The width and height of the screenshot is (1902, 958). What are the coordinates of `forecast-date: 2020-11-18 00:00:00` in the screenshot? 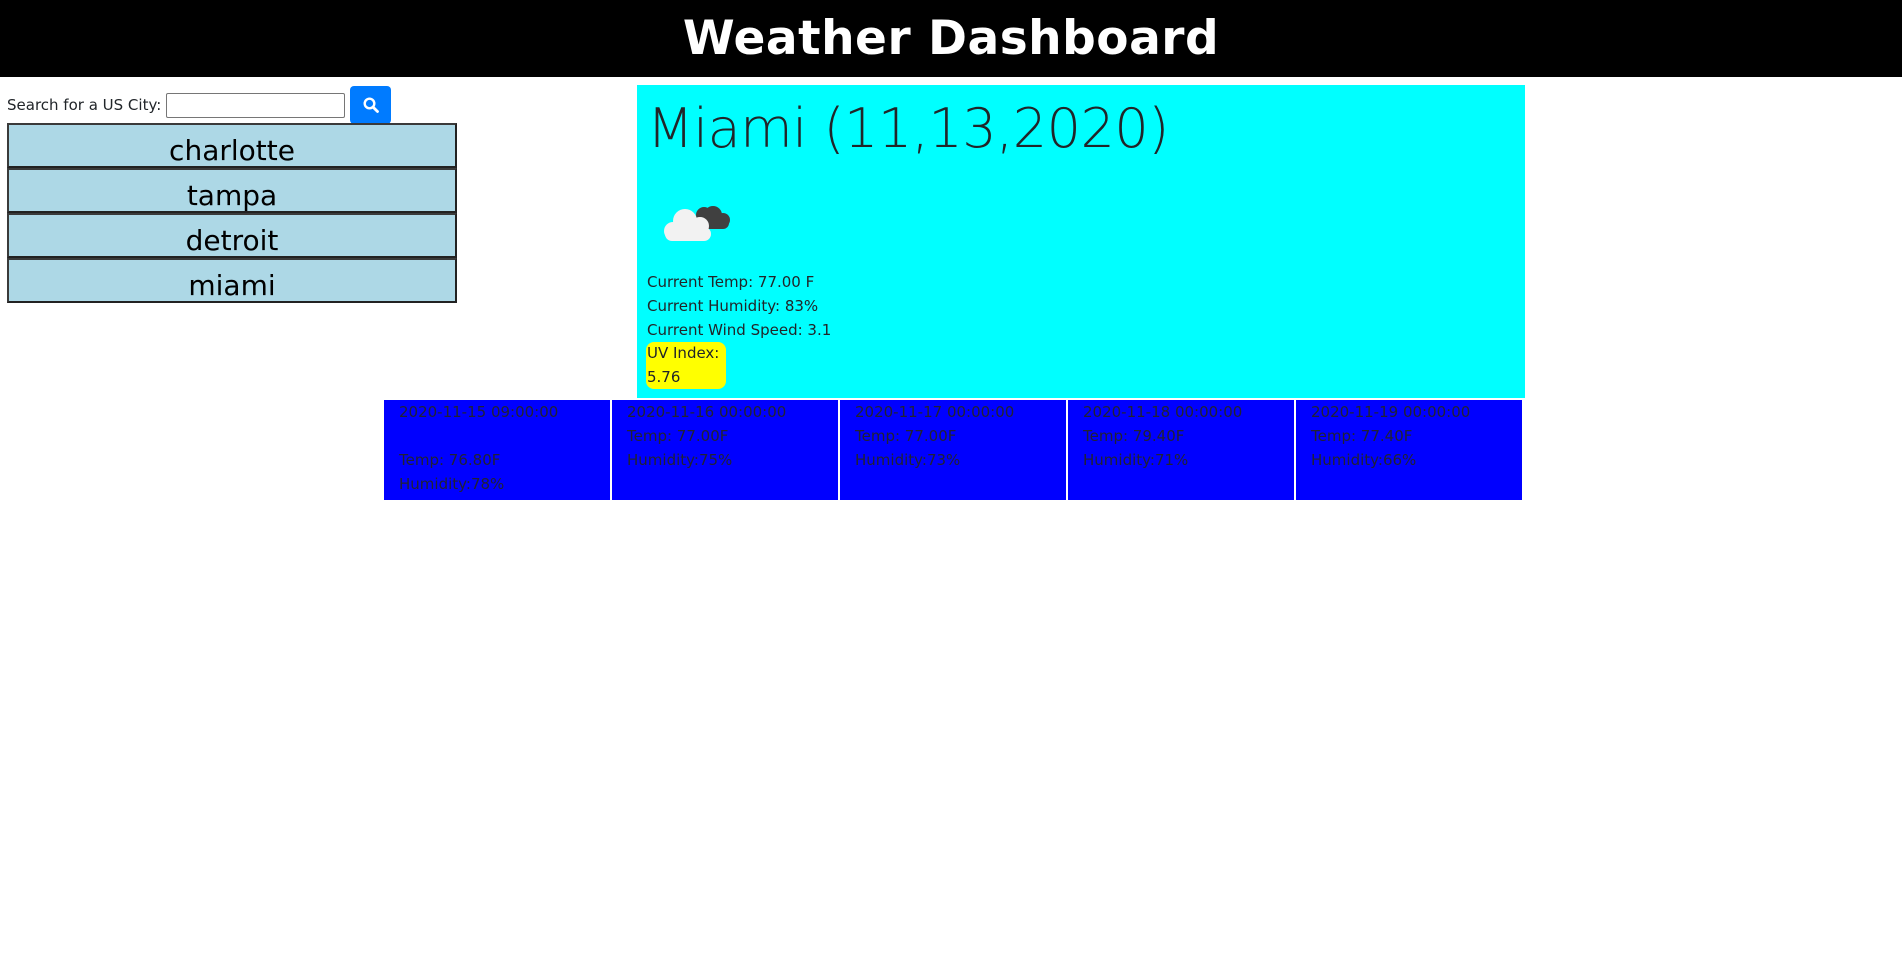 It's located at (1163, 412).